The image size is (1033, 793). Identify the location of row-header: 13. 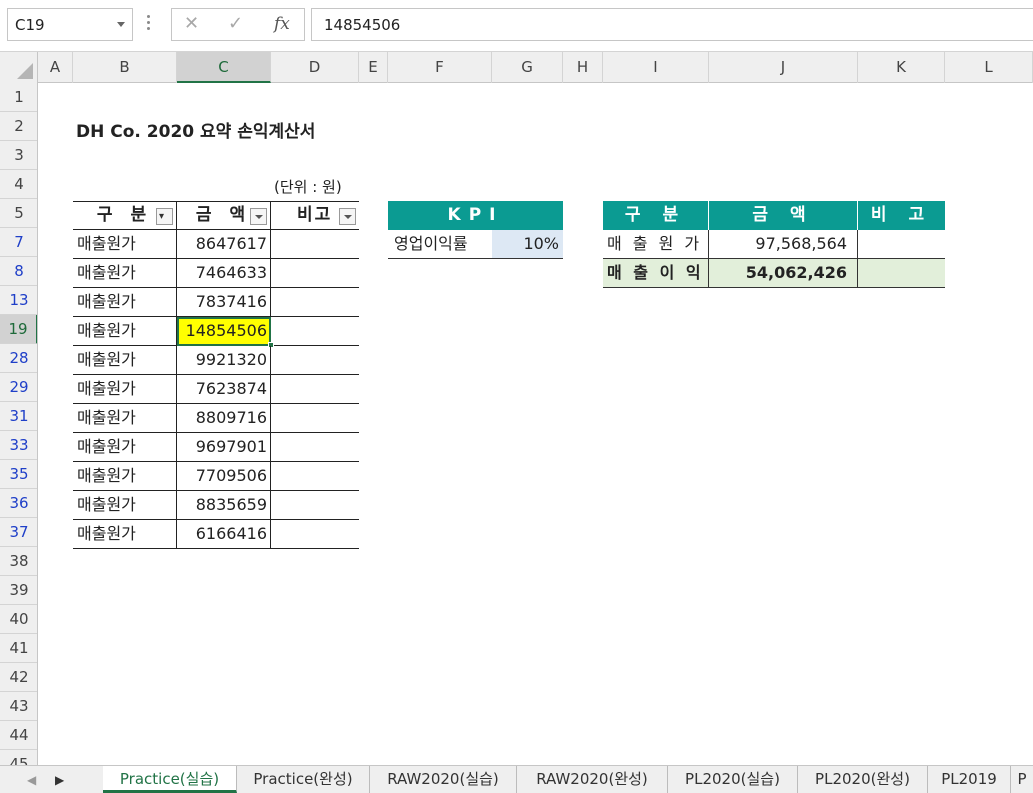
(18, 300).